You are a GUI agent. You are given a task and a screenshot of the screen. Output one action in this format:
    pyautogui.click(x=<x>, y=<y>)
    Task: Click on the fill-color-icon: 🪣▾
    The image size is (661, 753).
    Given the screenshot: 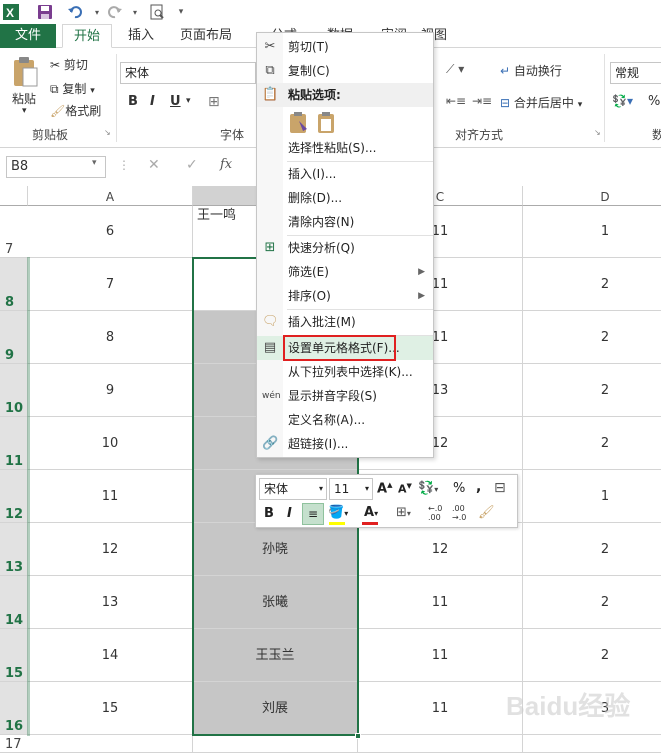 What is the action you would take?
    pyautogui.click(x=338, y=512)
    